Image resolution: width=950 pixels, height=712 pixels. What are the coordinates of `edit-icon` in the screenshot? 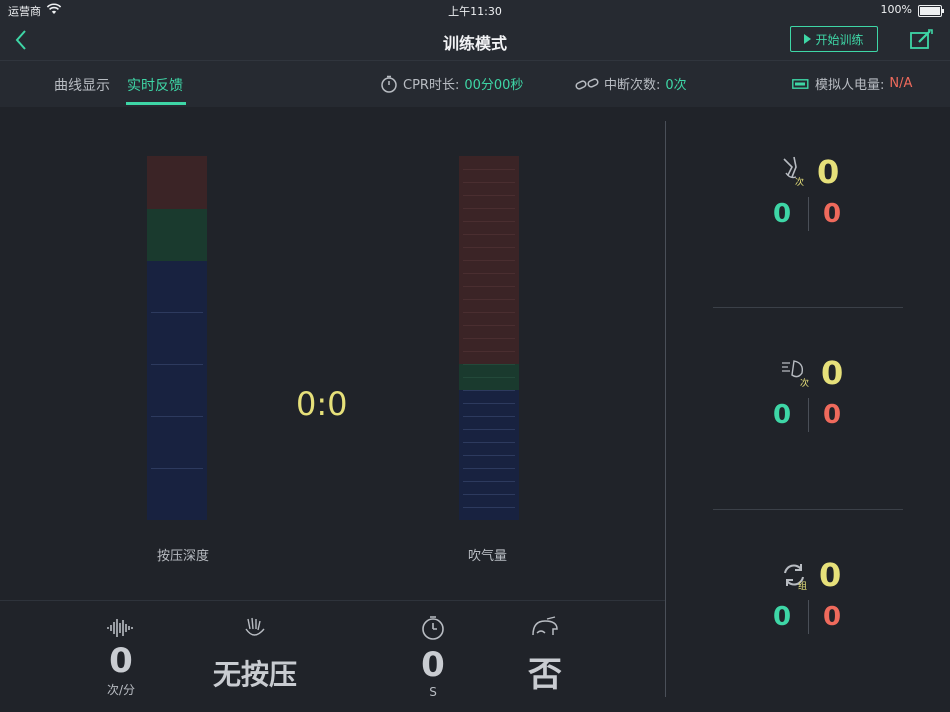 It's located at (921, 39).